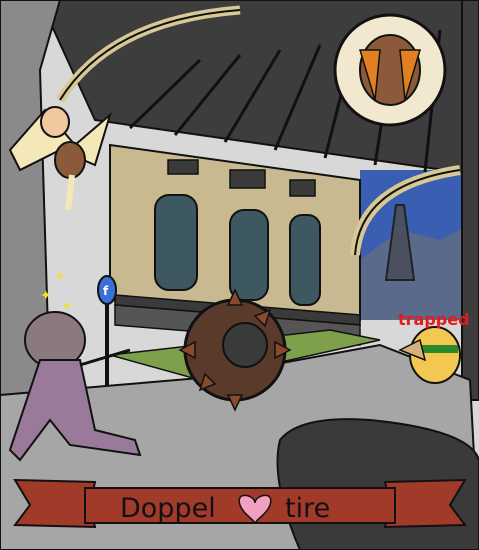  I want to click on right-pillar, so click(470, 200).